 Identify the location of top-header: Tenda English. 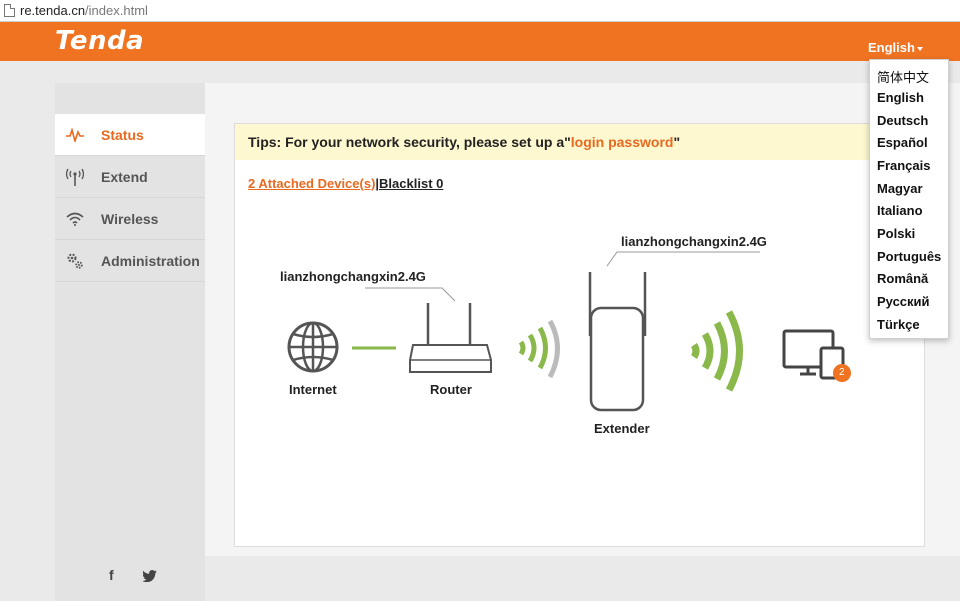
(480, 41).